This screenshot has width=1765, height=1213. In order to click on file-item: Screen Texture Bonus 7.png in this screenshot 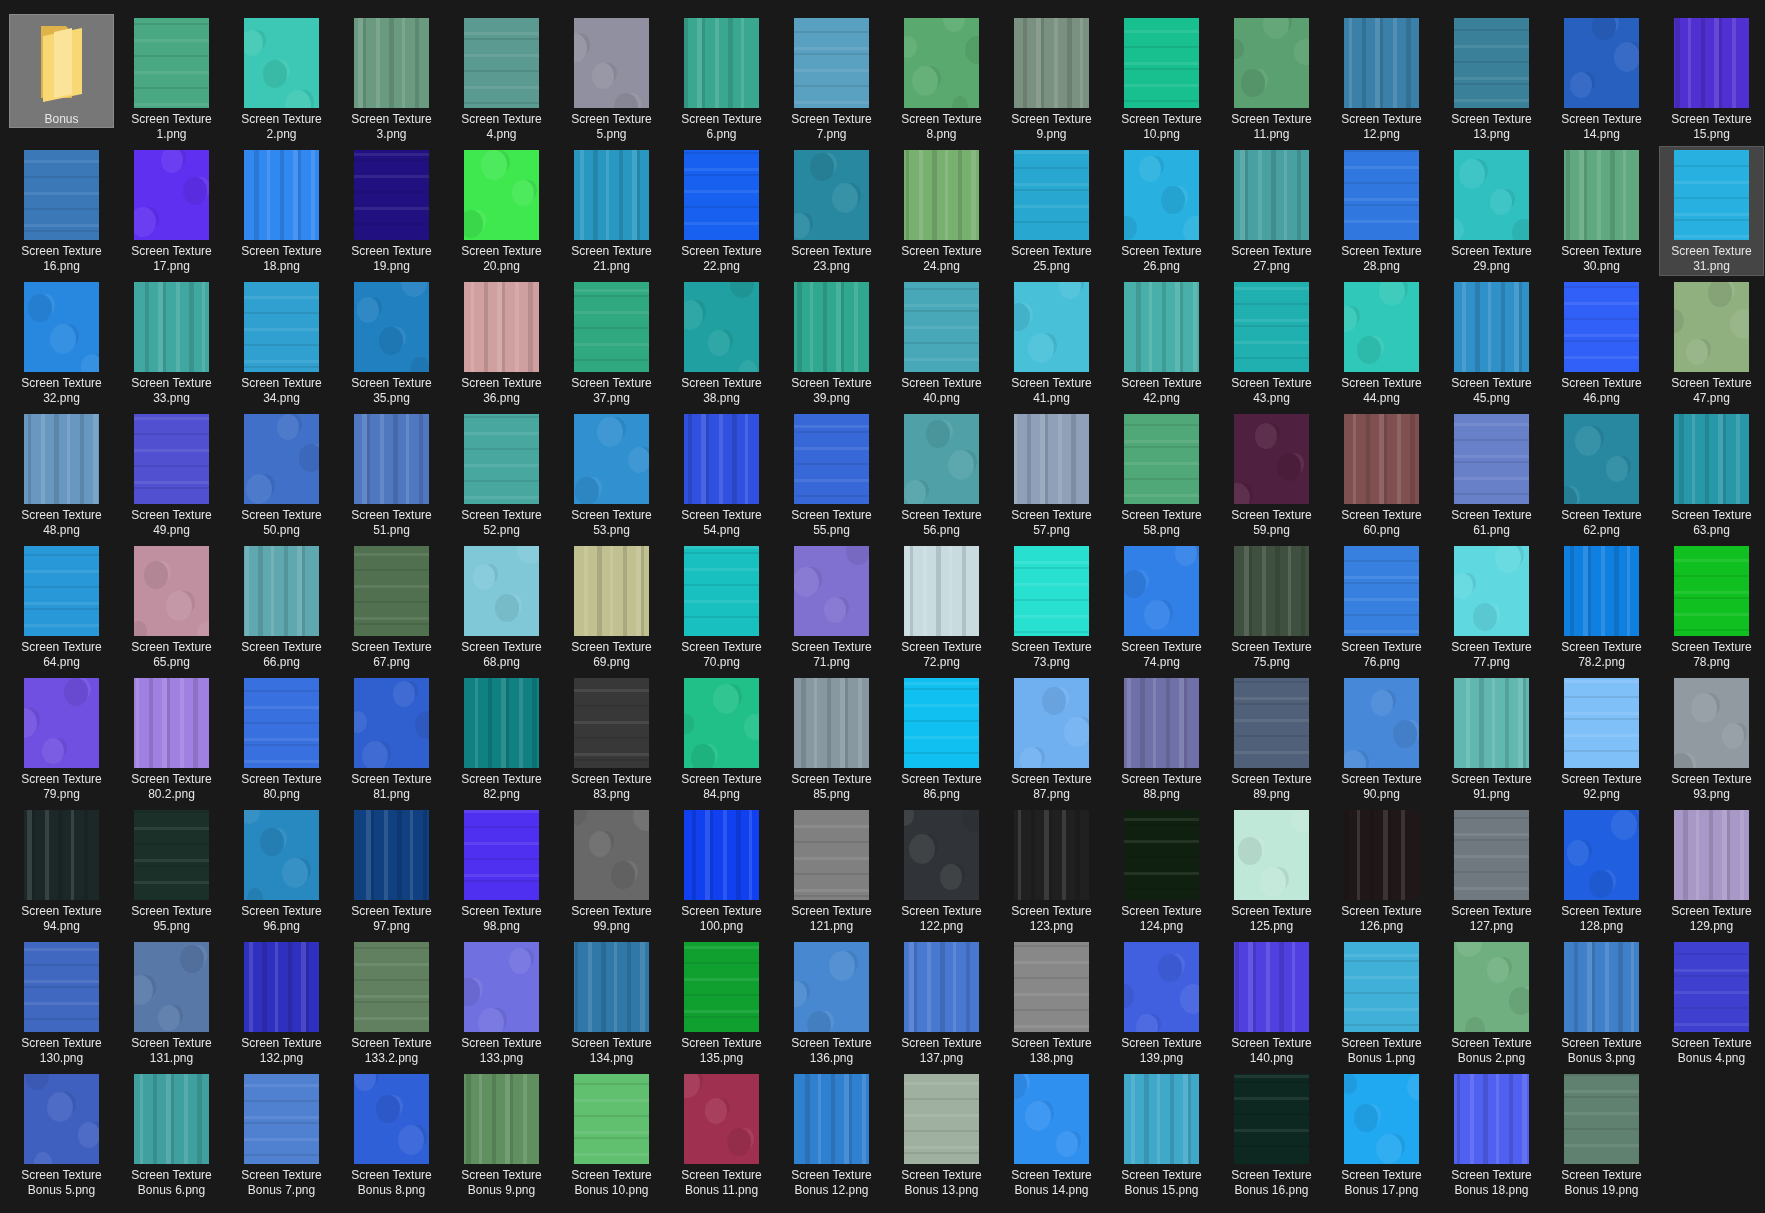, I will do `click(281, 1135)`.